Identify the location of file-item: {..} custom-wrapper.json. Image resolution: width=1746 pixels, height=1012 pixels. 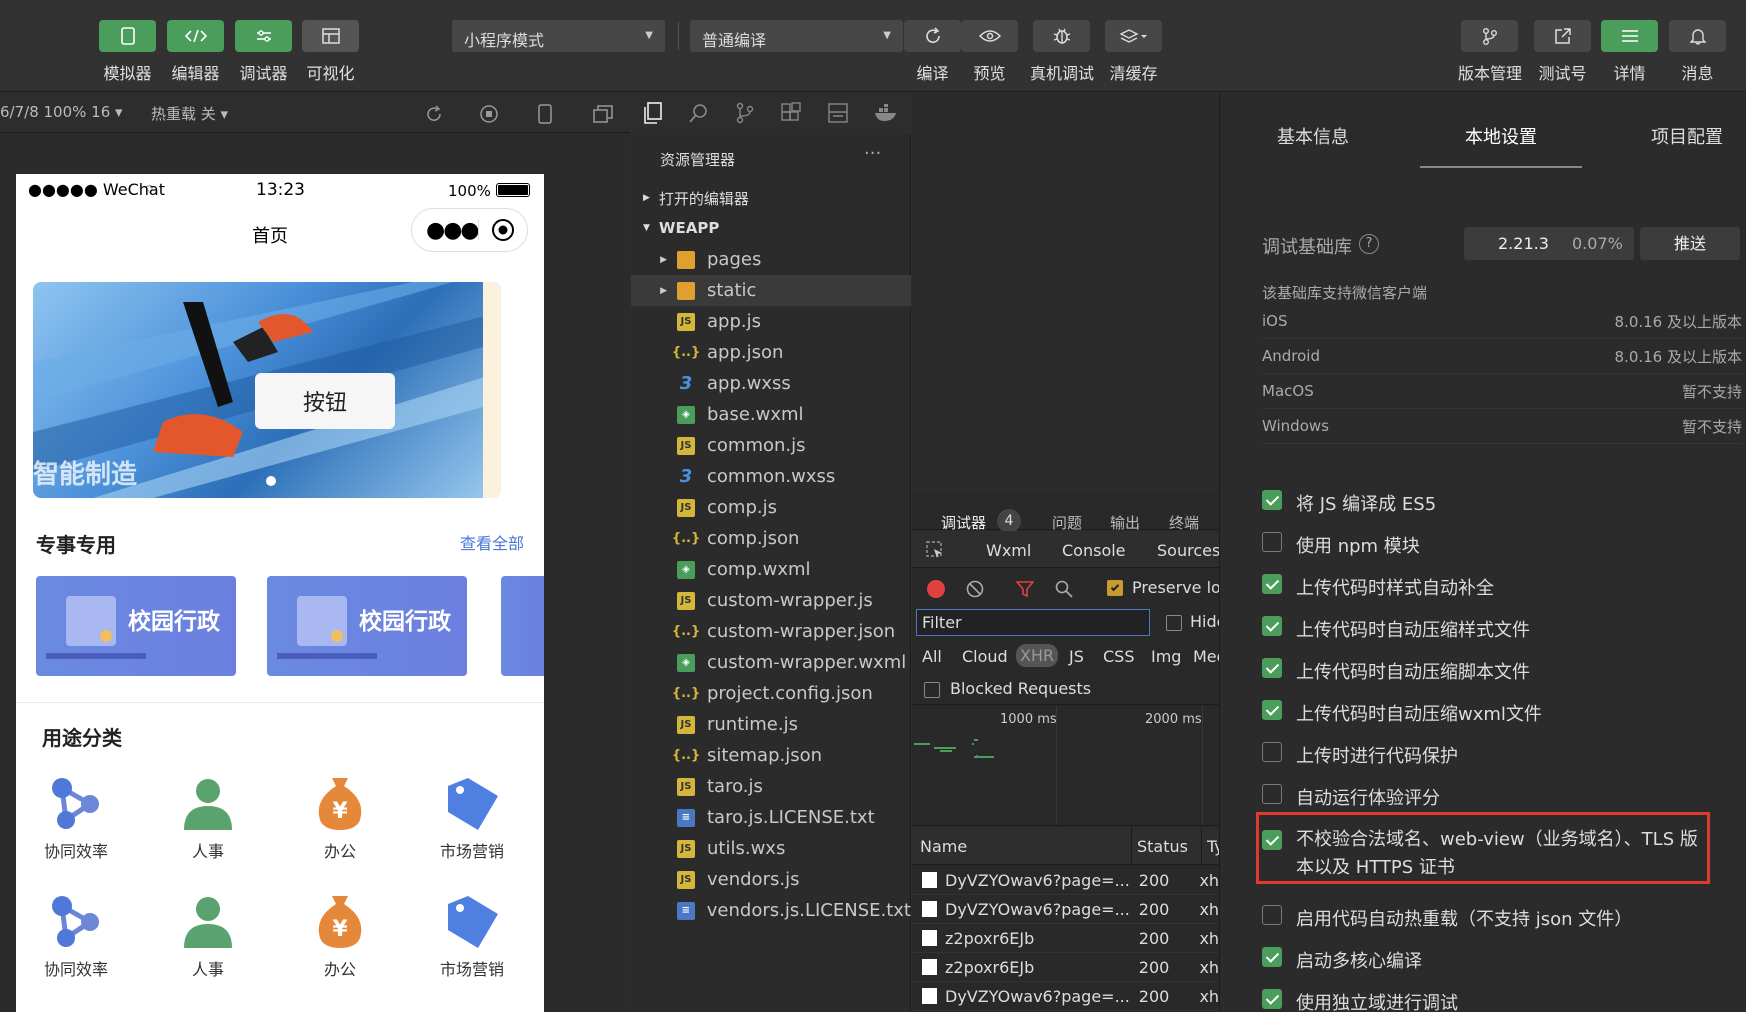
(771, 631).